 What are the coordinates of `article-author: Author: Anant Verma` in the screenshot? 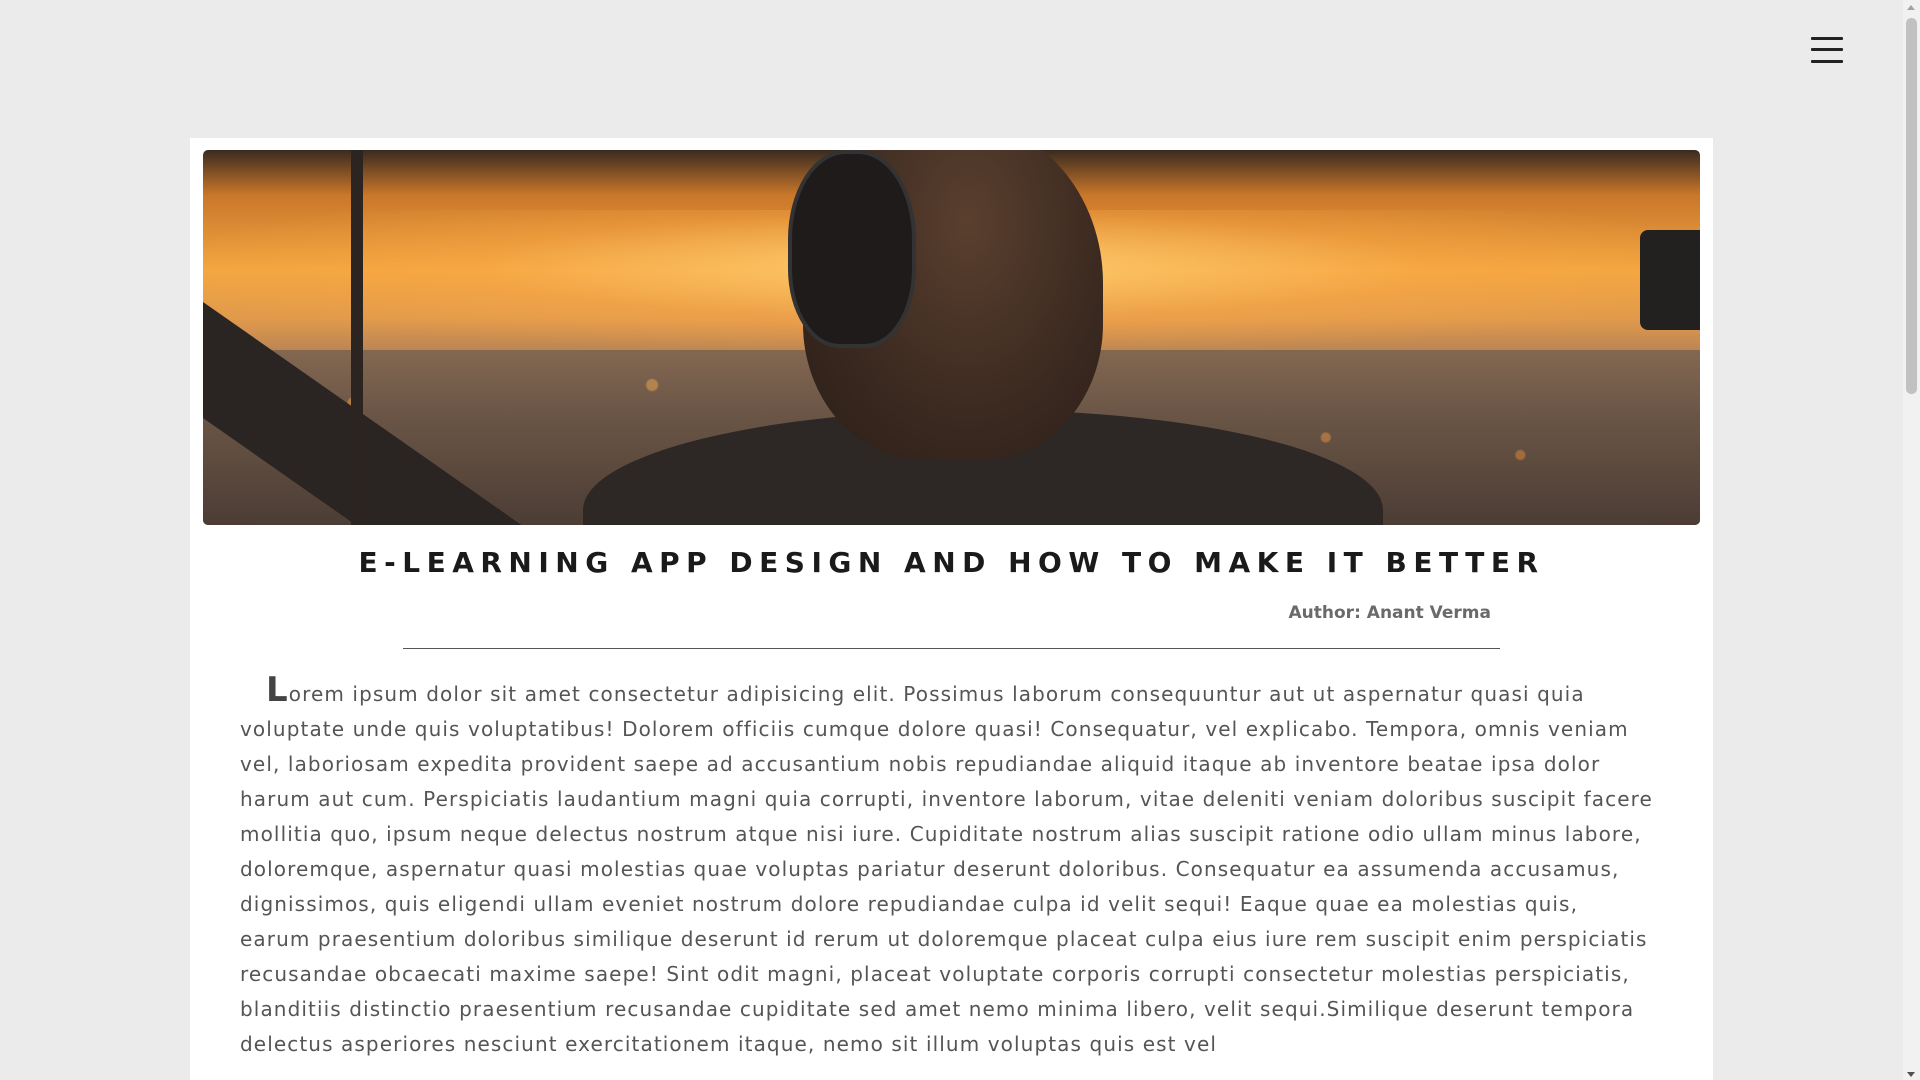 It's located at (1389, 613).